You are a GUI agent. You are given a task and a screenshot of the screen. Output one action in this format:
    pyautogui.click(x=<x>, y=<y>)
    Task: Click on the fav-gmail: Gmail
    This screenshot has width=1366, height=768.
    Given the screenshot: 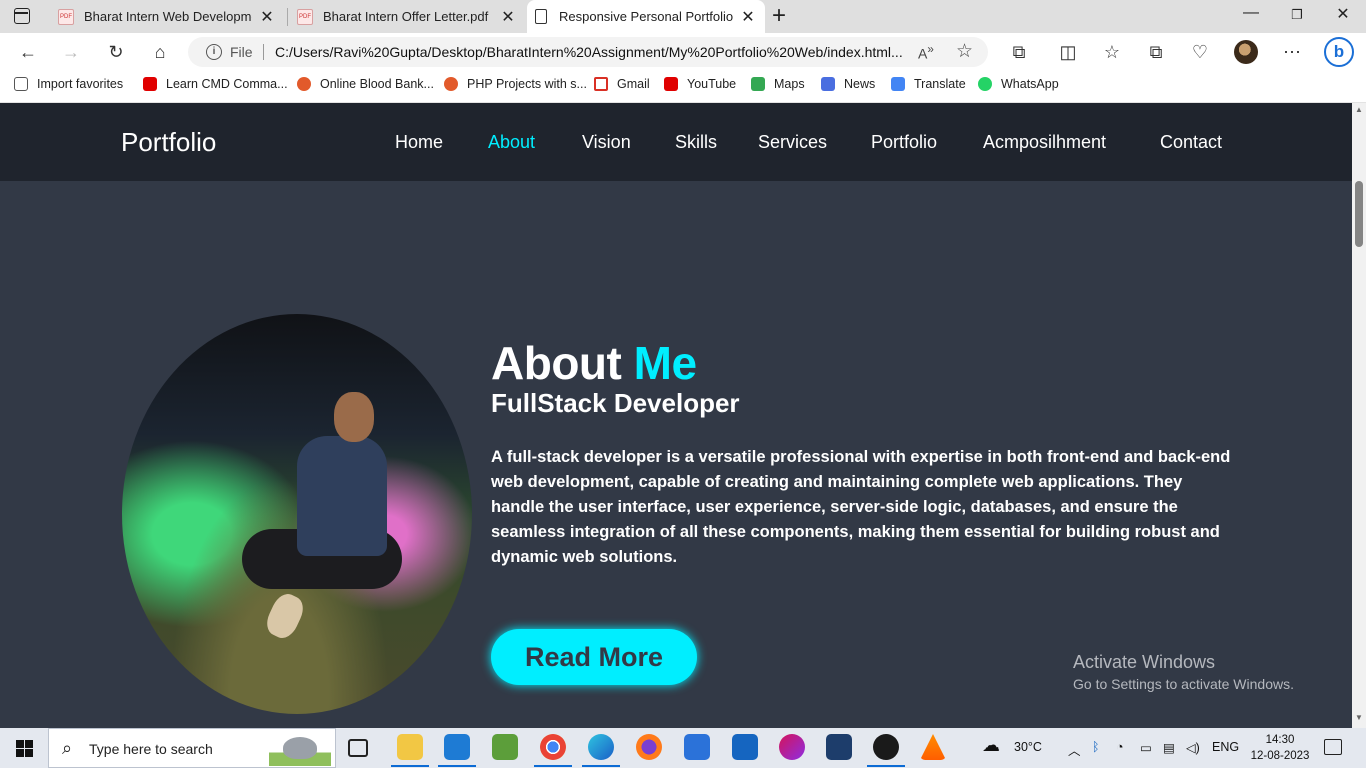 What is the action you would take?
    pyautogui.click(x=622, y=84)
    